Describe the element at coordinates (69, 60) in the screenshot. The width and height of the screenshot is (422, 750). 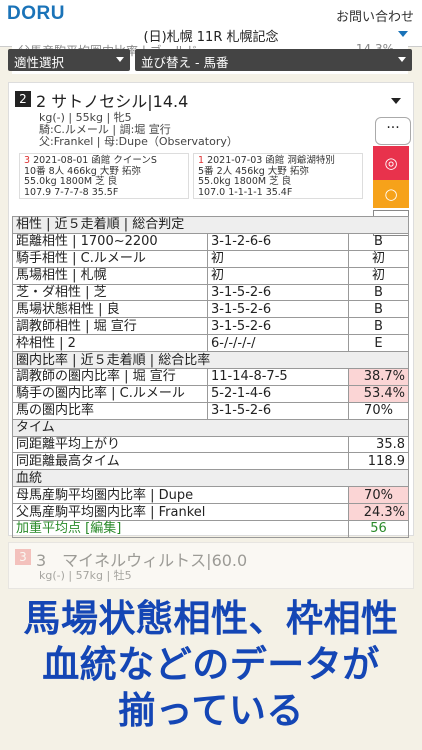
I see `aptitude-select: 適性選択` at that location.